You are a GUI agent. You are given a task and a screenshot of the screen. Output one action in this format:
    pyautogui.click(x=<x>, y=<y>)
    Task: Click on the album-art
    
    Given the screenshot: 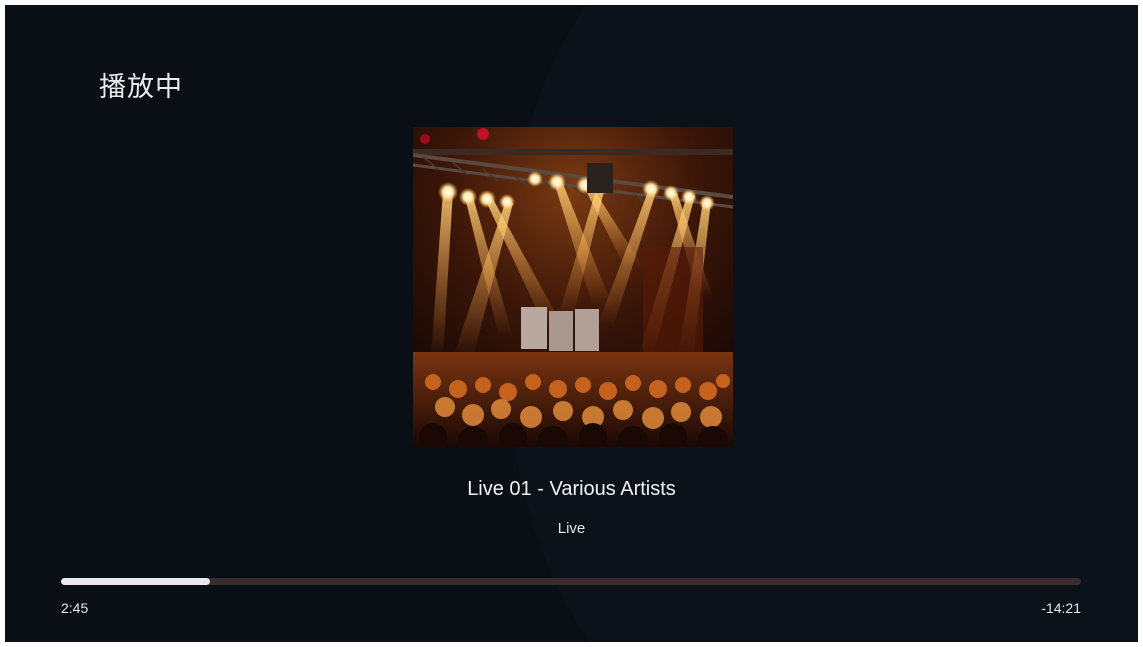 What is the action you would take?
    pyautogui.click(x=573, y=287)
    